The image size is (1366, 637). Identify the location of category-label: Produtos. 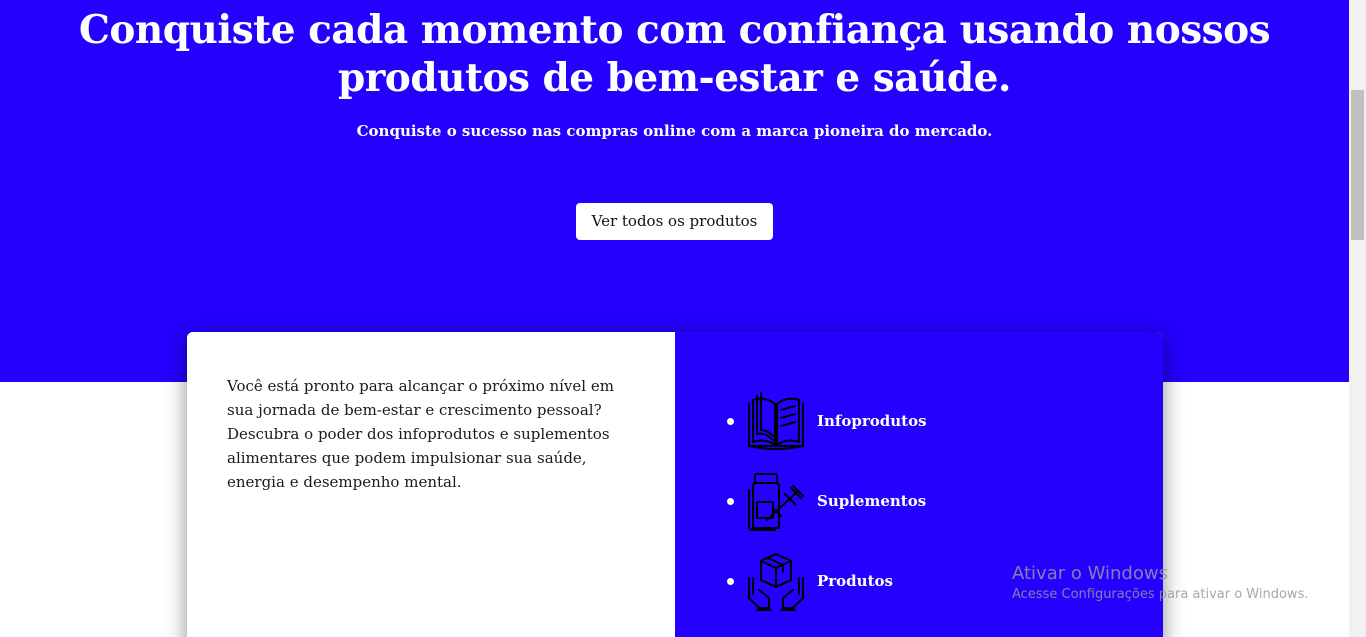
(855, 581).